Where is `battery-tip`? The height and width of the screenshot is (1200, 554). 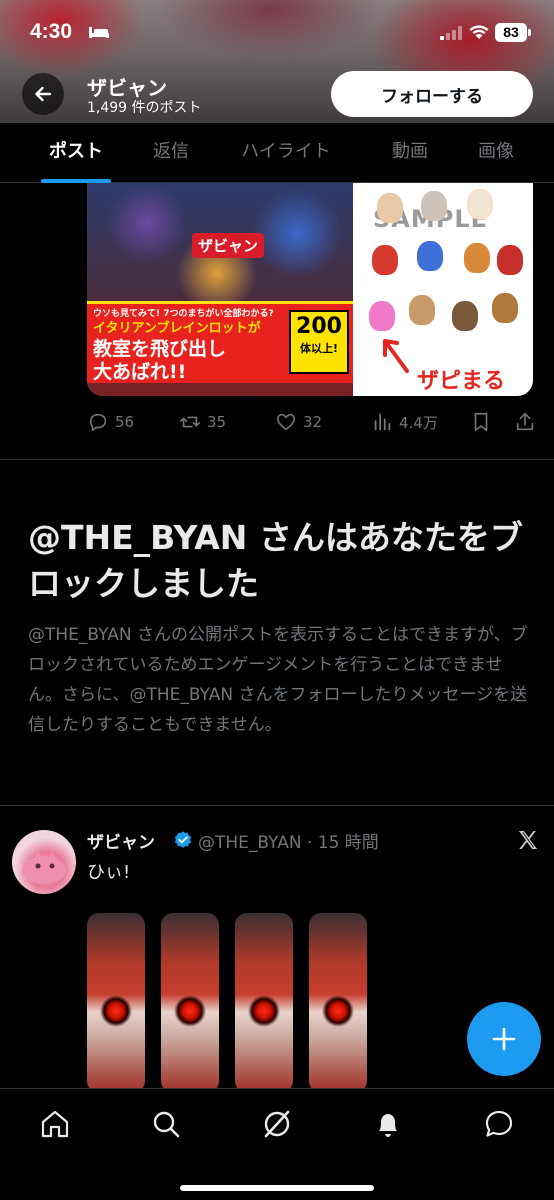
battery-tip is located at coordinates (529, 32).